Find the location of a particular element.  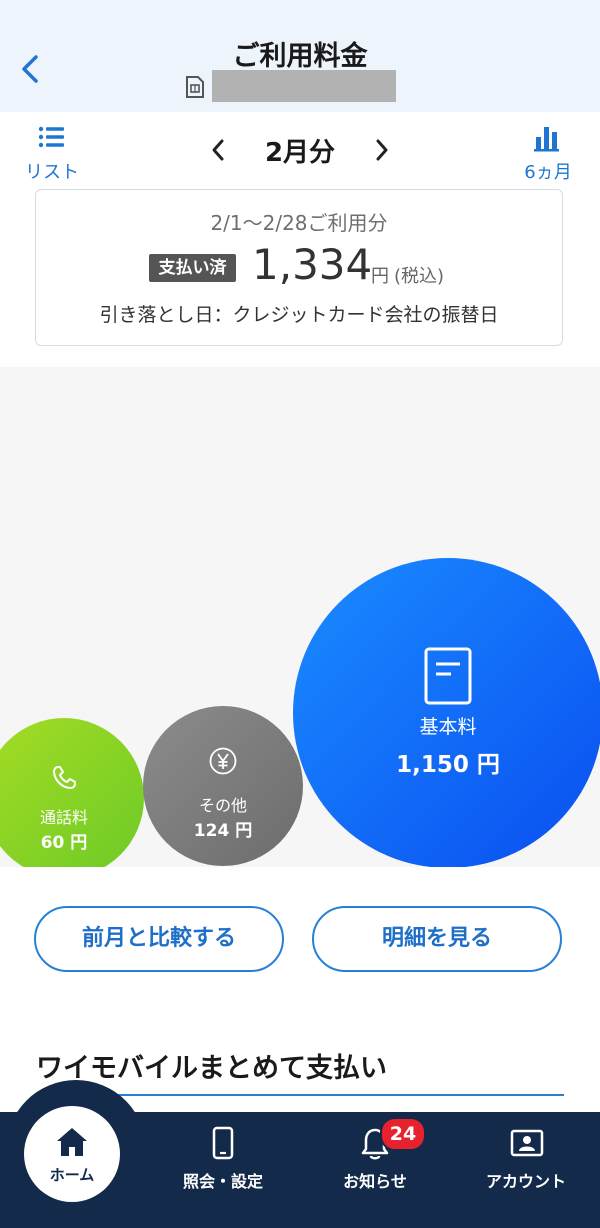

chevron-right-icon is located at coordinates (382, 150).